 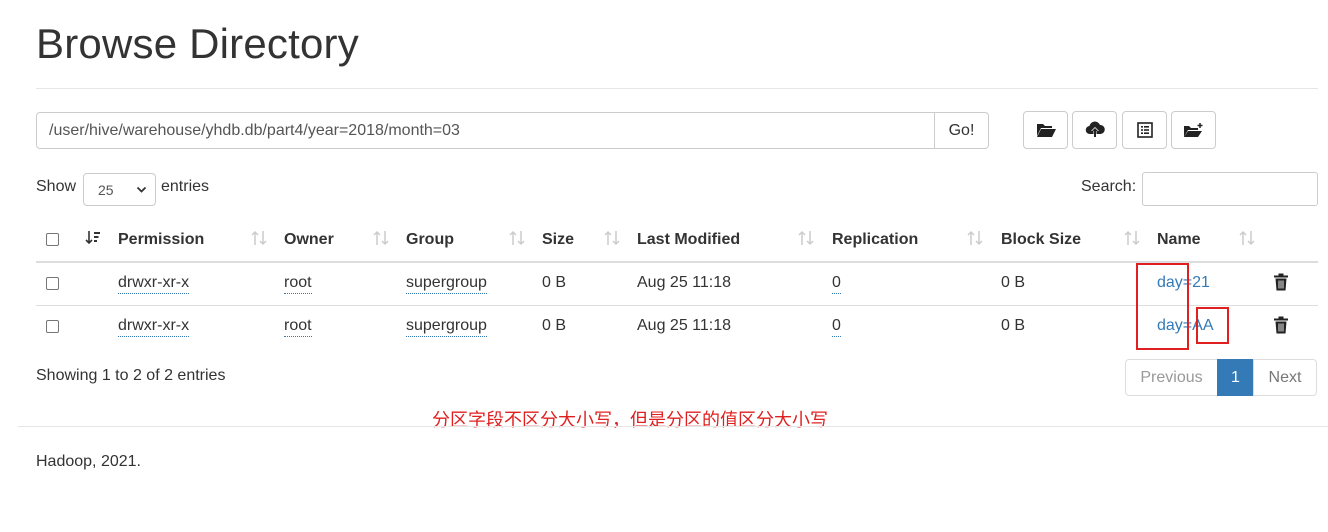 I want to click on browse-folder-button, so click(x=1045, y=130).